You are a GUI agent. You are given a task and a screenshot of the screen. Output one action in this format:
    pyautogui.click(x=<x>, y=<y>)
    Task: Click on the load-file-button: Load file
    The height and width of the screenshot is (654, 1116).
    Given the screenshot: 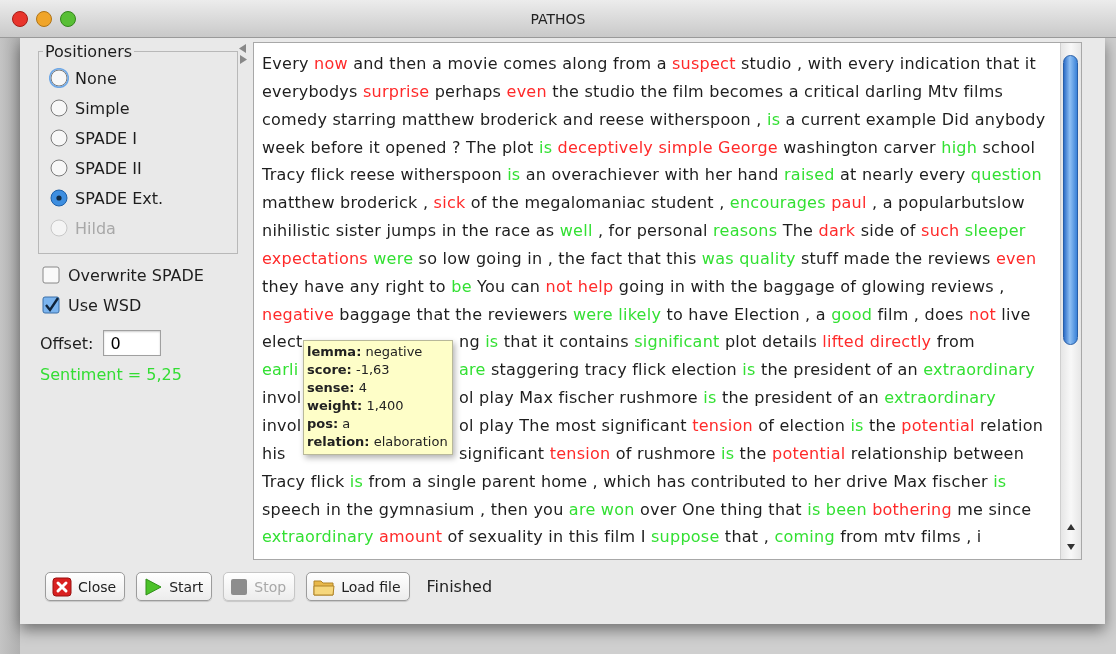 What is the action you would take?
    pyautogui.click(x=358, y=586)
    